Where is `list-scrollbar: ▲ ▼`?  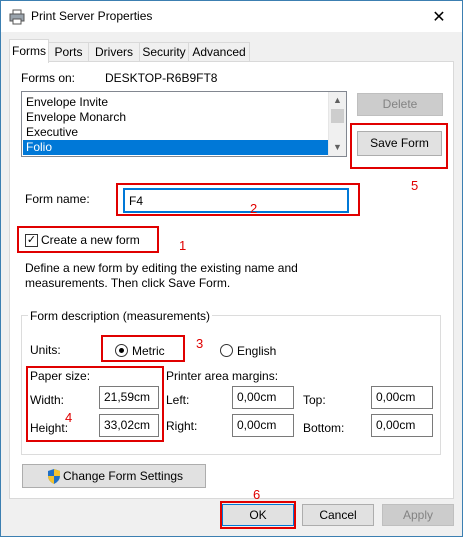 list-scrollbar: ▲ ▼ is located at coordinates (337, 124).